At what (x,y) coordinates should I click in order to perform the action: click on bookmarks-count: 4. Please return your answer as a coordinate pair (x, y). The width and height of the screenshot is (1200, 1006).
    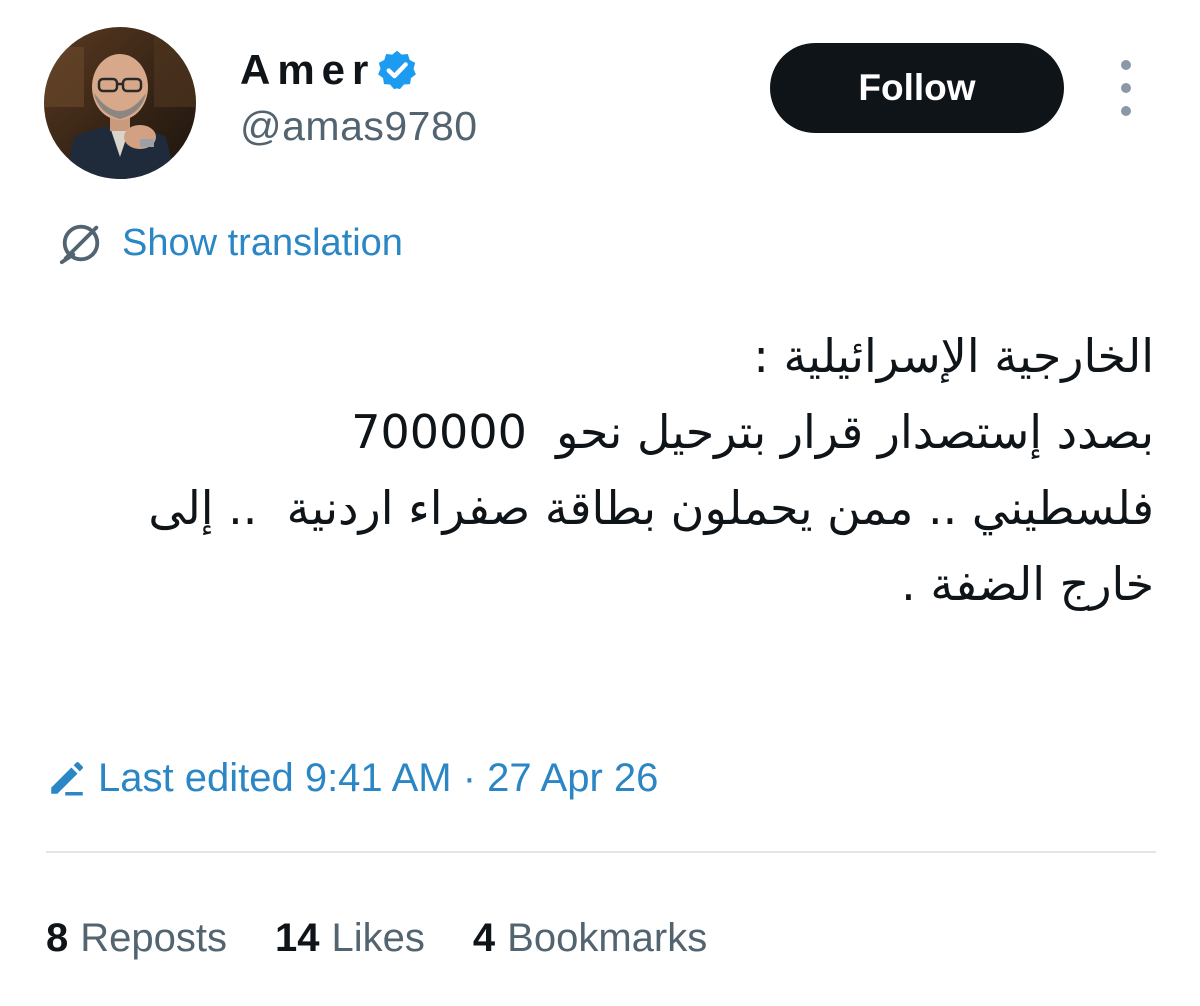
    Looking at the image, I should click on (484, 937).